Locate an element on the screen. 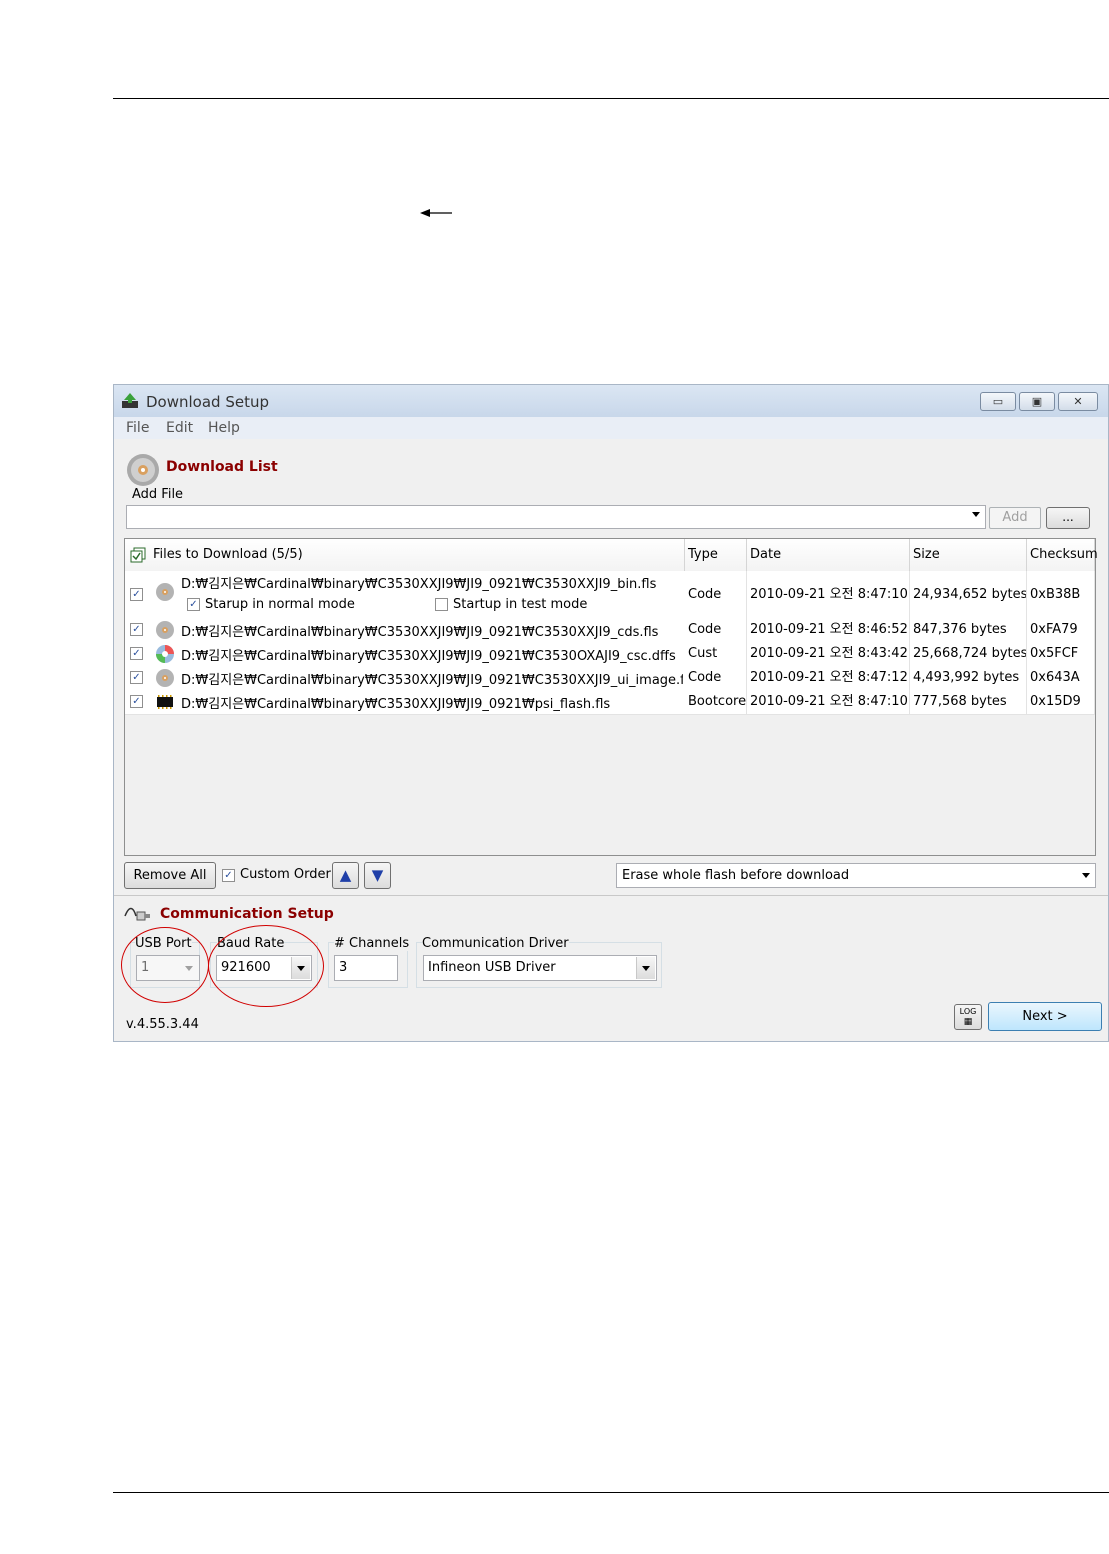 This screenshot has width=1109, height=1554. driver-label: Communication Driver is located at coordinates (495, 943).